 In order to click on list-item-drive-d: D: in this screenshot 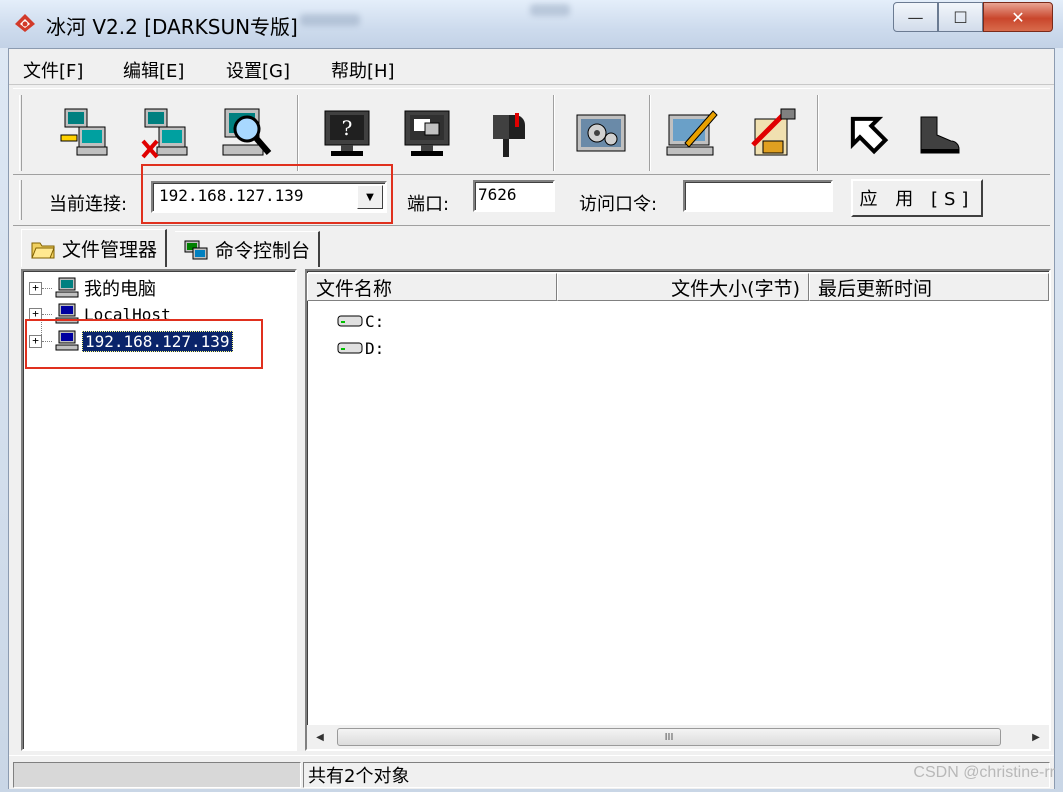, I will do `click(360, 348)`.